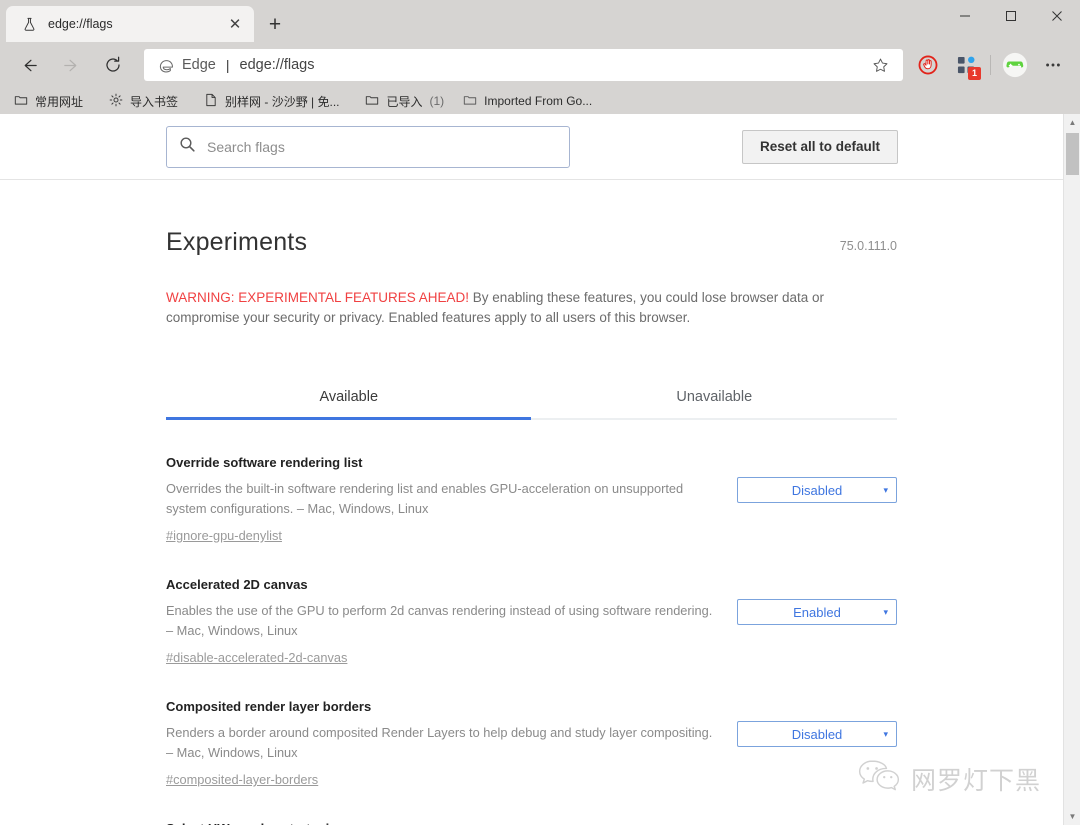  What do you see at coordinates (1072, 154) in the screenshot?
I see `scrollbar-thumb` at bounding box center [1072, 154].